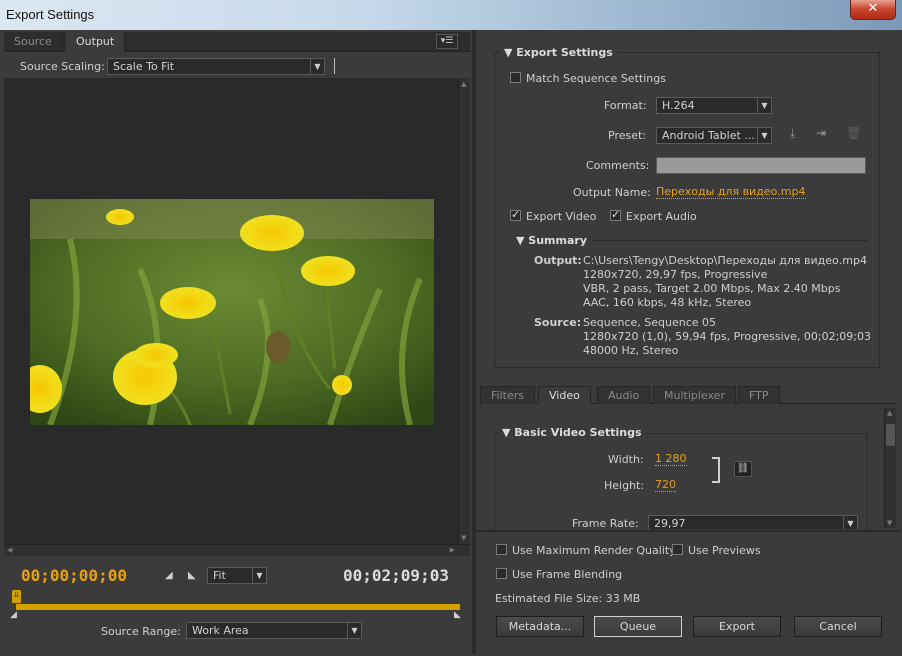 This screenshot has width=902, height=656. Describe the element at coordinates (568, 598) in the screenshot. I see `estimated-file-size: Estimated File Size: 33 MB` at that location.